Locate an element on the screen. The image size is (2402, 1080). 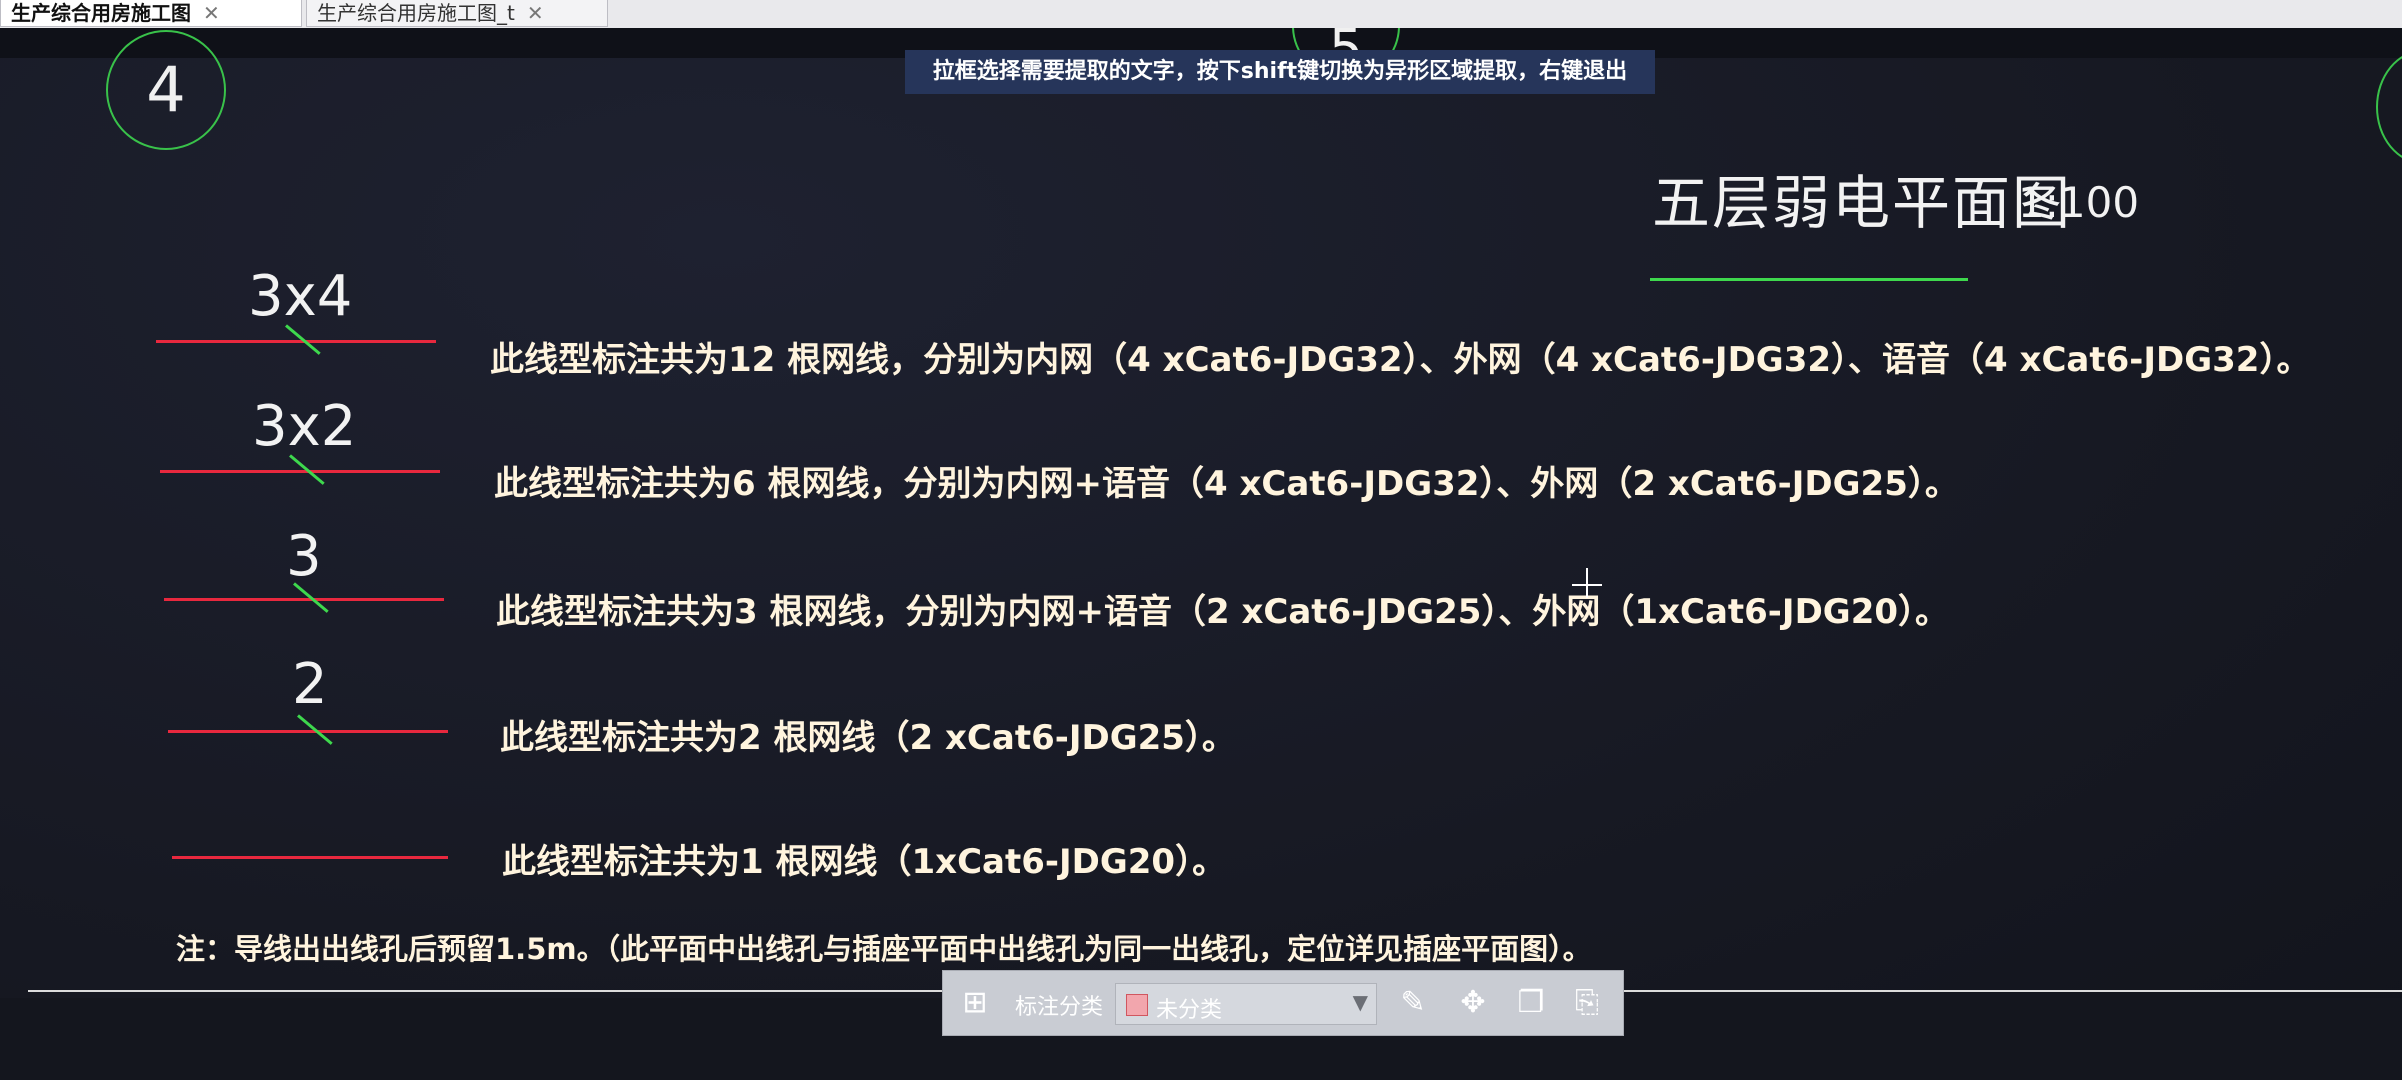
drawing-scale: 1:100 is located at coordinates (2079, 202).